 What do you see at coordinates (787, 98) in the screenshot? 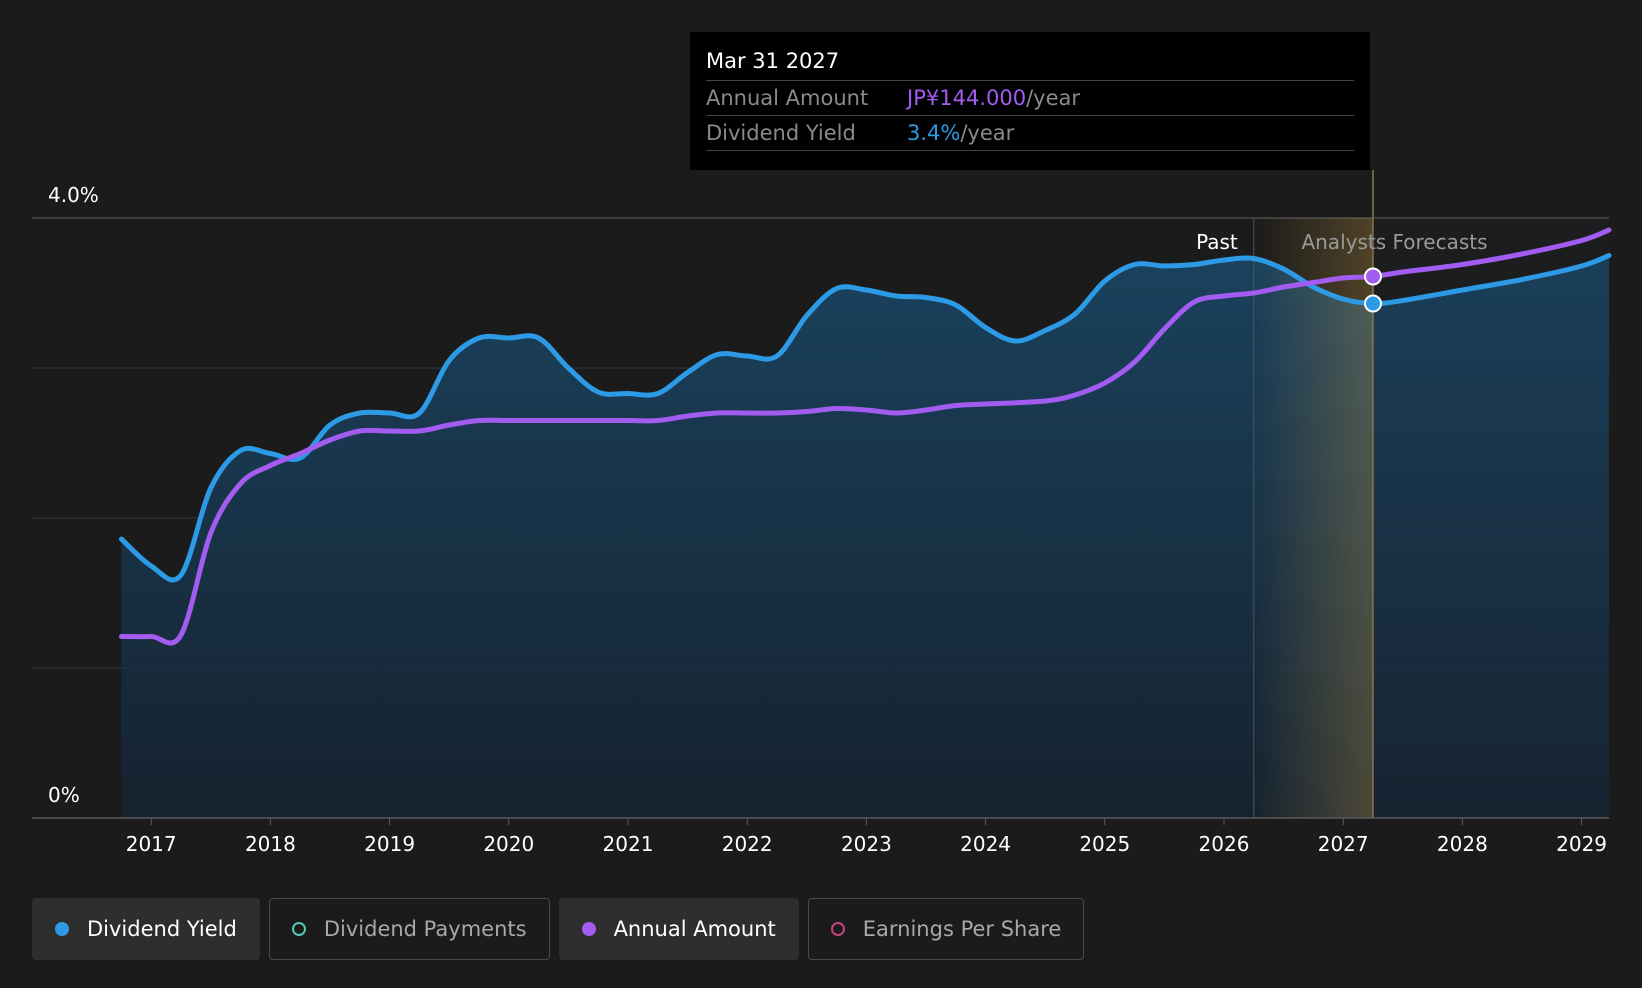
I see `tooltip-annual-label: Annual Amount` at bounding box center [787, 98].